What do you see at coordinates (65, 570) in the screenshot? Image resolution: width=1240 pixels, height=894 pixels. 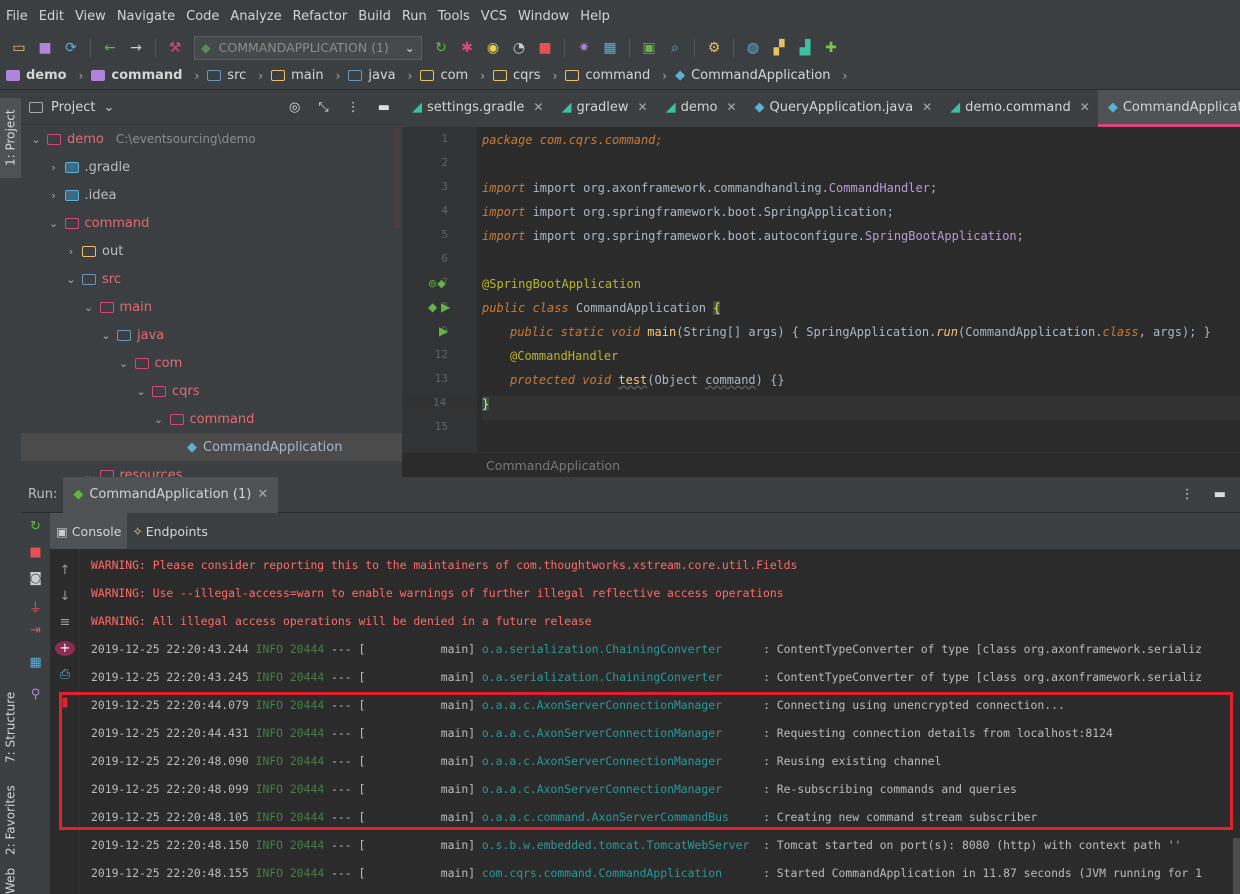 I see `scroll-up-icon: ↑` at bounding box center [65, 570].